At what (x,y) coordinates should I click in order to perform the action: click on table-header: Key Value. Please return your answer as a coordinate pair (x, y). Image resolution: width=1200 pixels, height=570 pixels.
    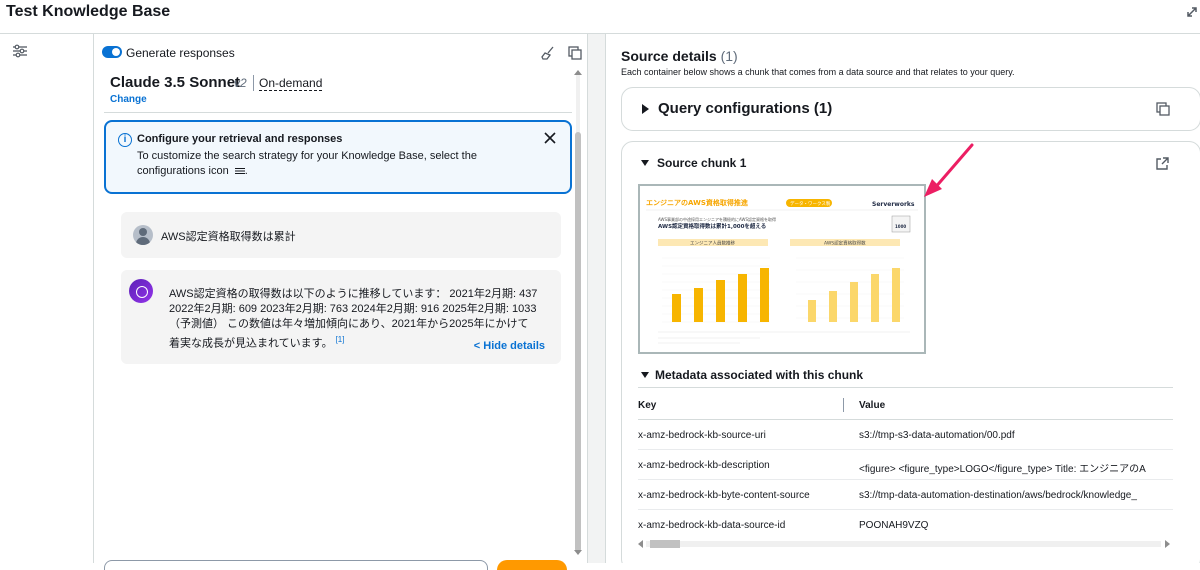
    Looking at the image, I should click on (905, 406).